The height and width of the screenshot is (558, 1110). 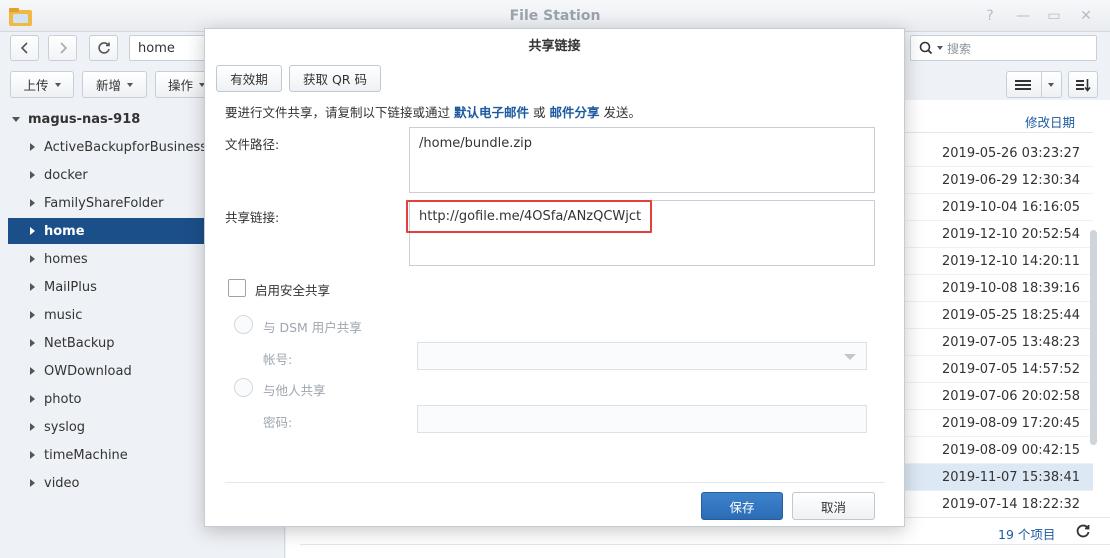 What do you see at coordinates (575, 112) in the screenshot?
I see `mail-share-link: 邮件分享` at bounding box center [575, 112].